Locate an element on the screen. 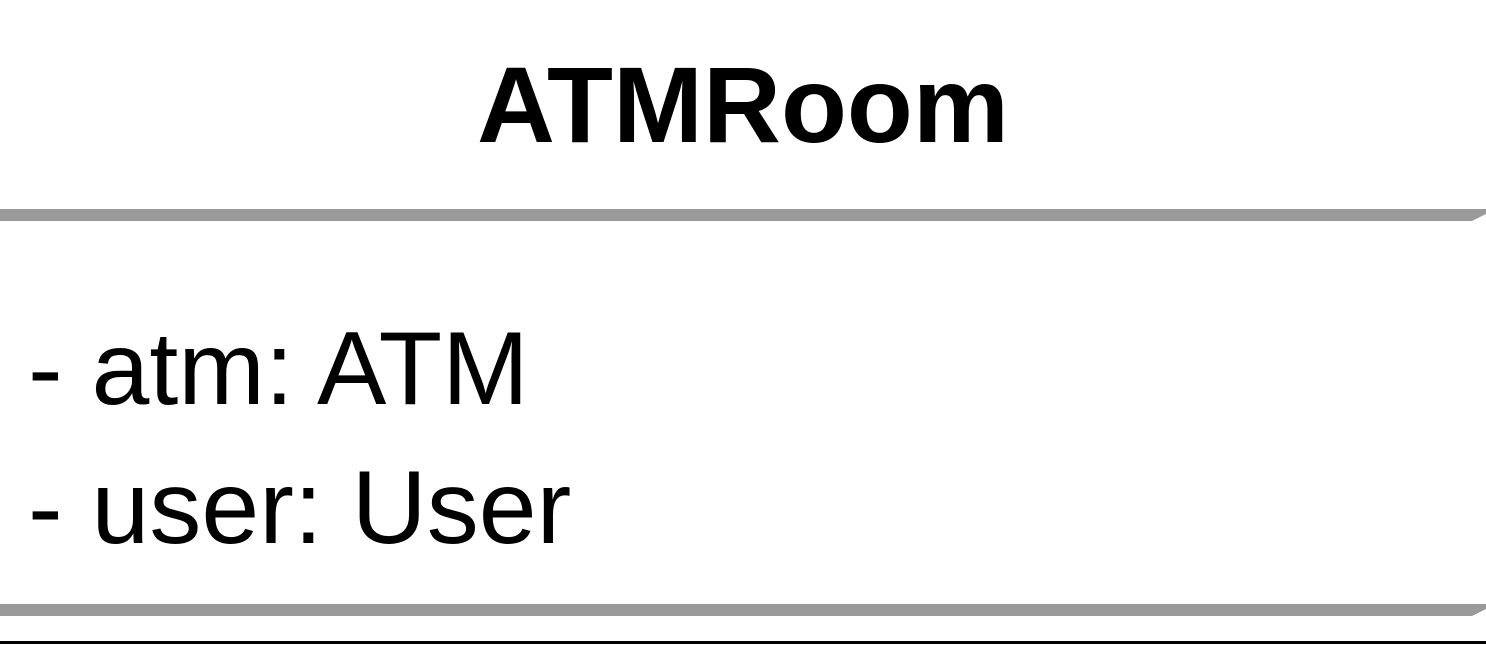  class-name: ATMRoom is located at coordinates (743, 104).